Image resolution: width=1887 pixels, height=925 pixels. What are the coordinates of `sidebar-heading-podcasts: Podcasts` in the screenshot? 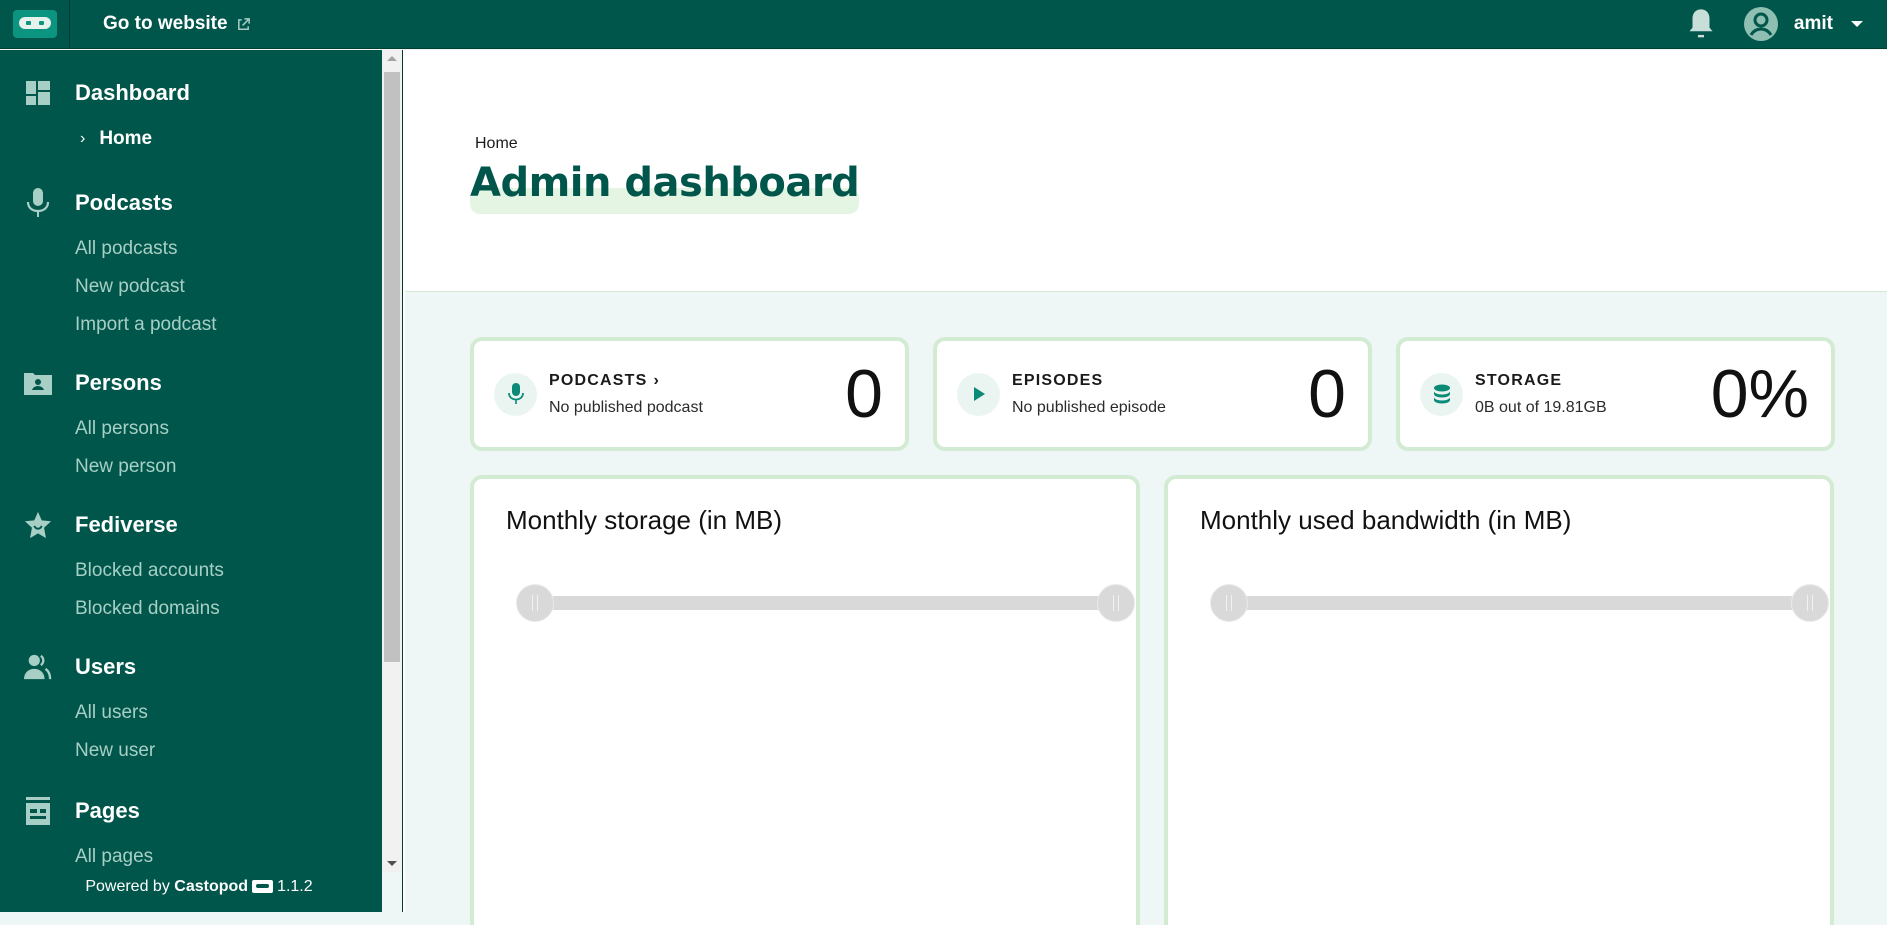 It's located at (203, 203).